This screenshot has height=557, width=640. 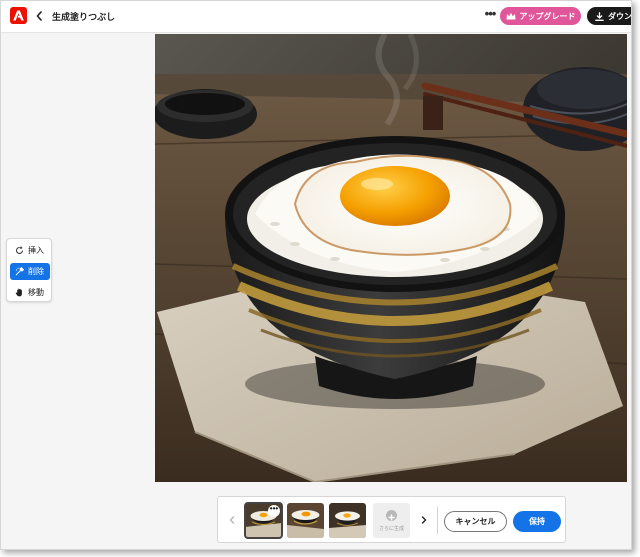 I want to click on generate-more-label: さらに生成, so click(x=391, y=529).